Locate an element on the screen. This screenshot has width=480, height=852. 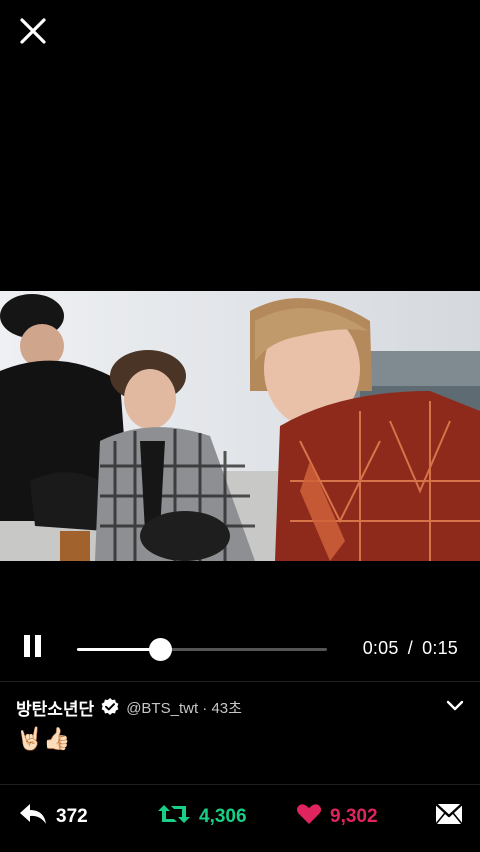
time-display: 0:05 / 0:15 is located at coordinates (410, 648).